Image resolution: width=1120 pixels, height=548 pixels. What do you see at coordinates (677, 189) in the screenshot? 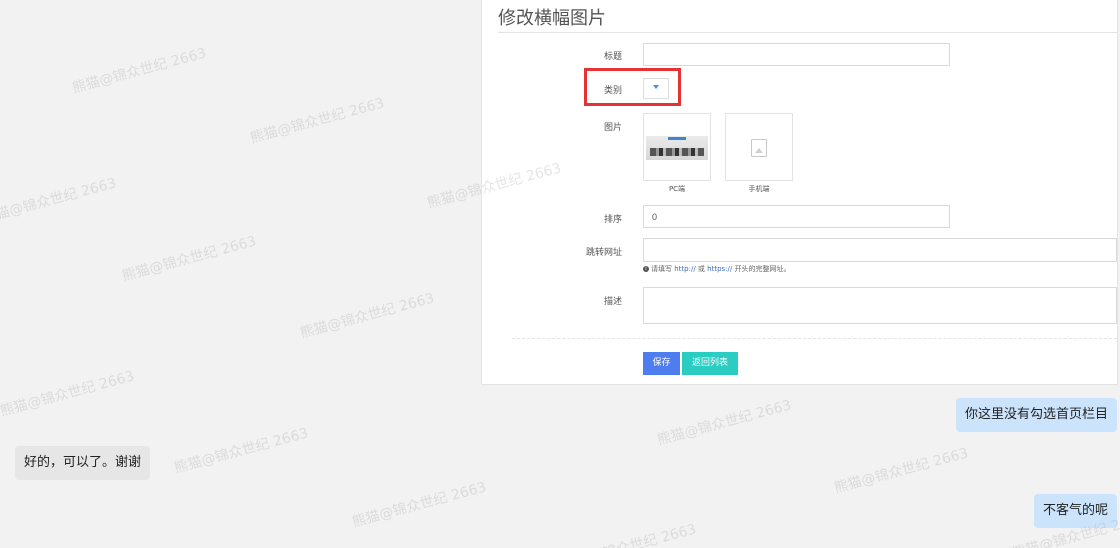
I see `pc-caption: PC端` at bounding box center [677, 189].